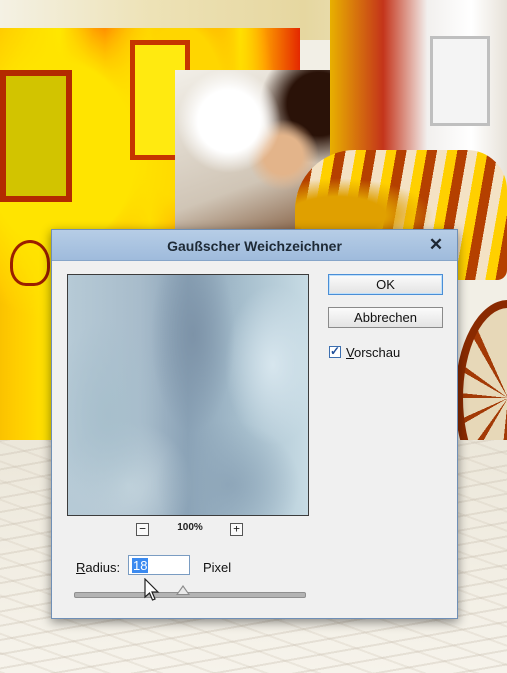 The width and height of the screenshot is (507, 673). What do you see at coordinates (36, 136) in the screenshot?
I see `photo-carriage-panel` at bounding box center [36, 136].